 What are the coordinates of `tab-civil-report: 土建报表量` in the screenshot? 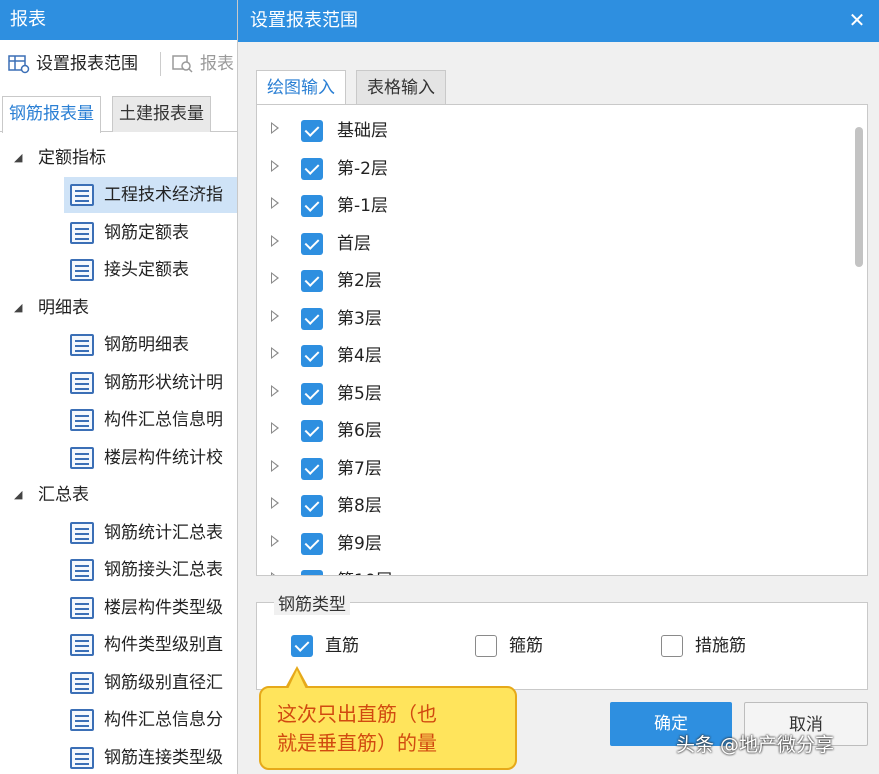 It's located at (161, 114).